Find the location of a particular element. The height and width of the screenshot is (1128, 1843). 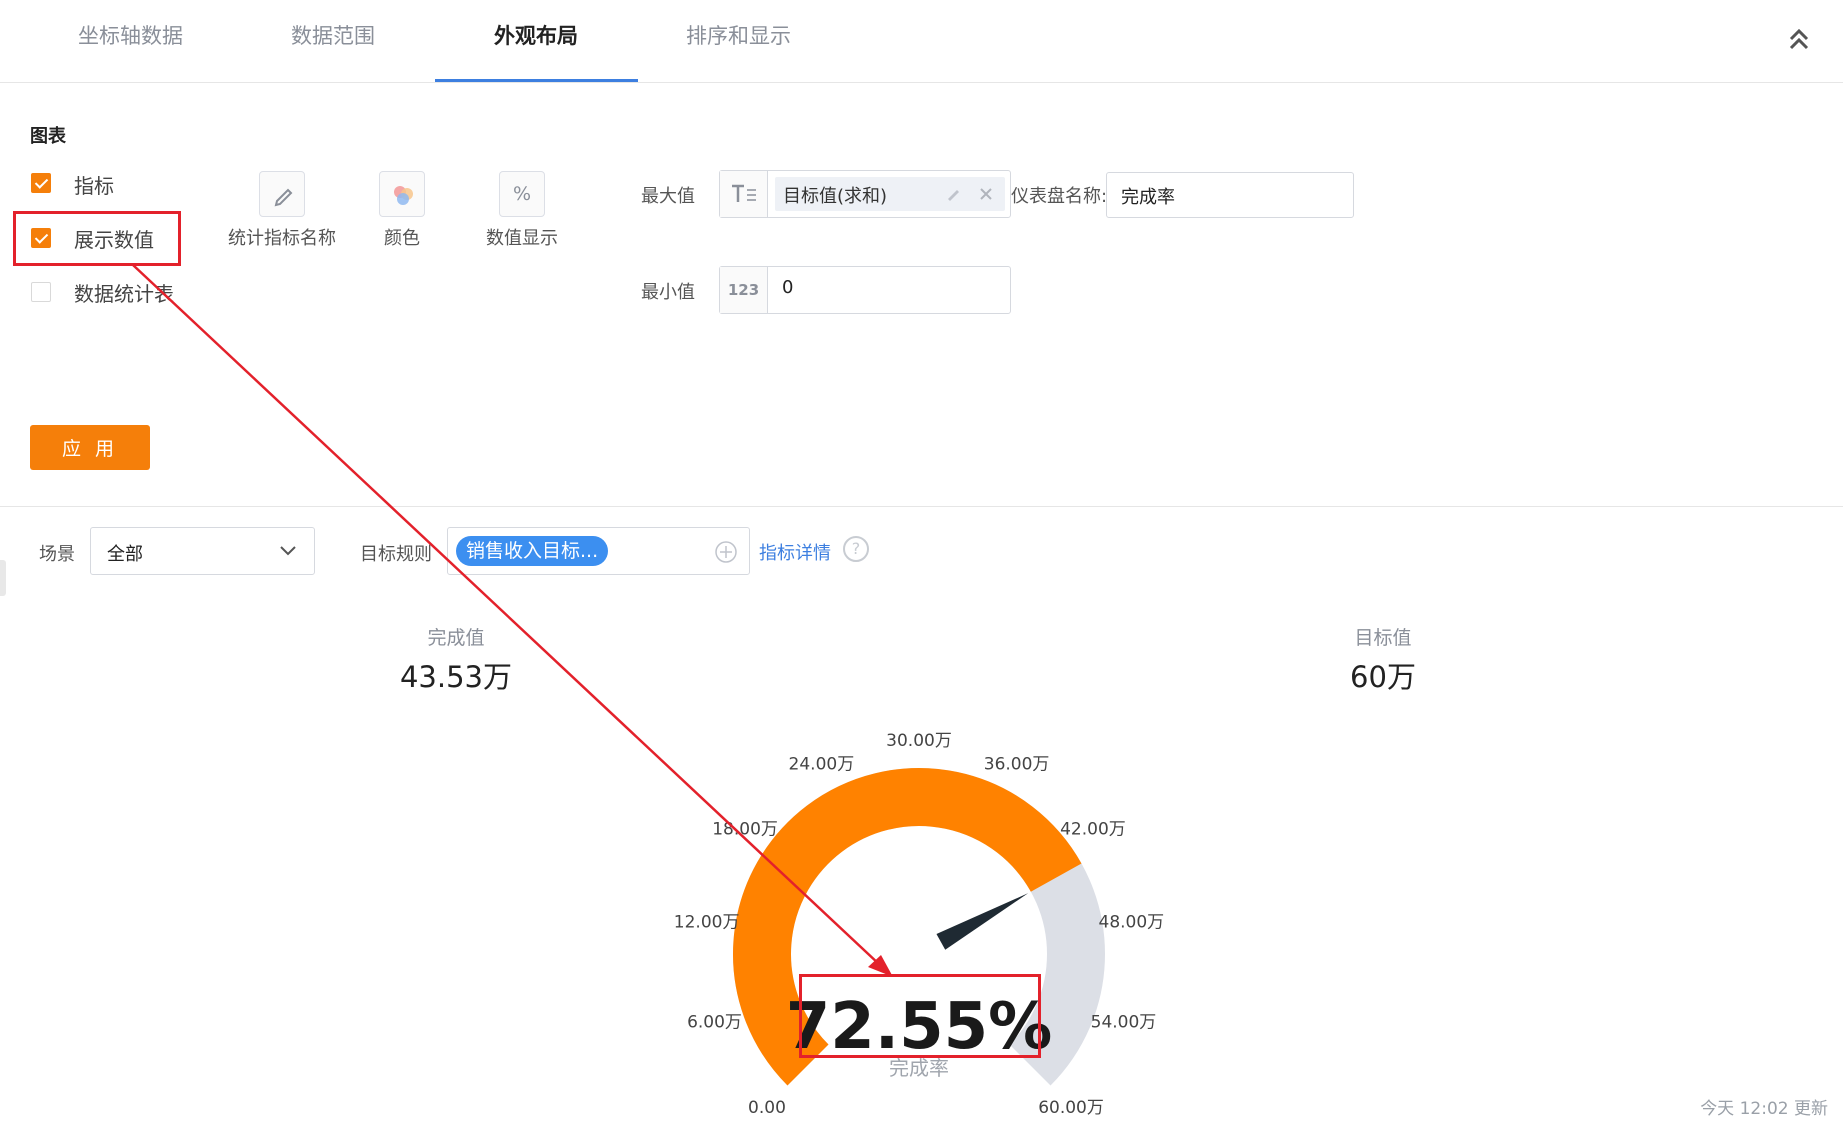

gauge-tick-label: 36.00万 is located at coordinates (1017, 764).